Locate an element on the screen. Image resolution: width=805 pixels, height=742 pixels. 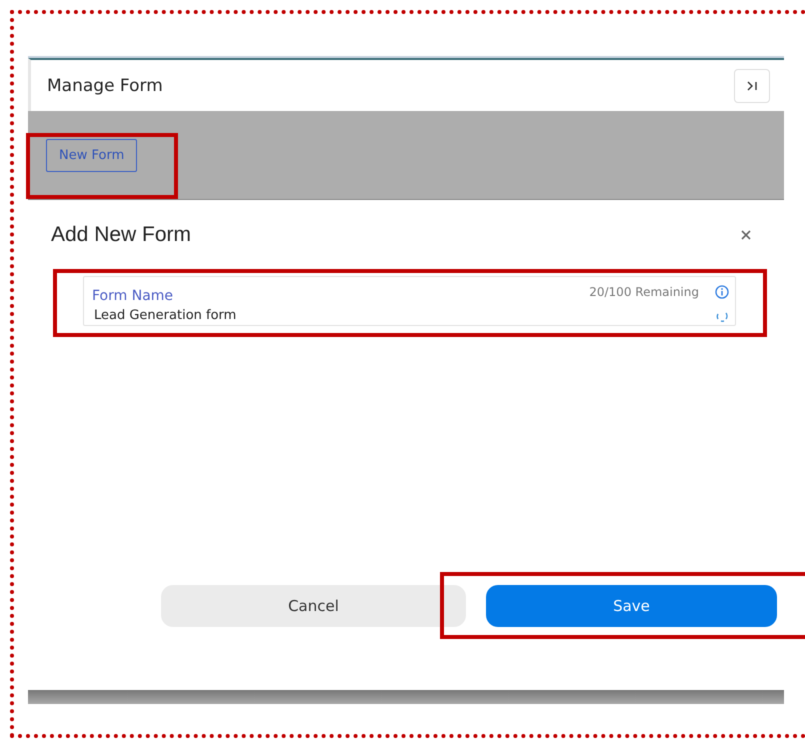
collapse-icon is located at coordinates (752, 85).